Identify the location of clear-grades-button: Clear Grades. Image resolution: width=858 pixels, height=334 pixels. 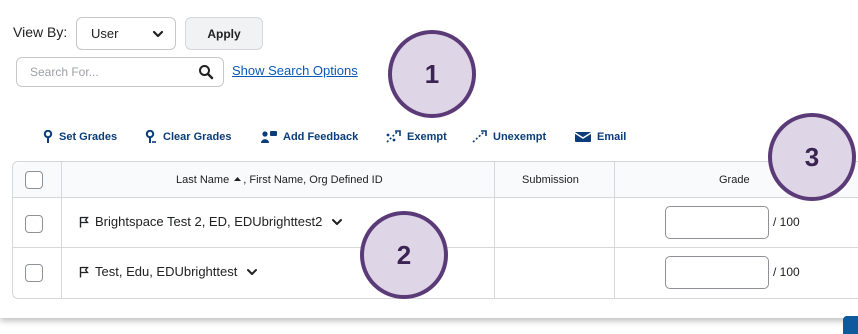
(188, 137).